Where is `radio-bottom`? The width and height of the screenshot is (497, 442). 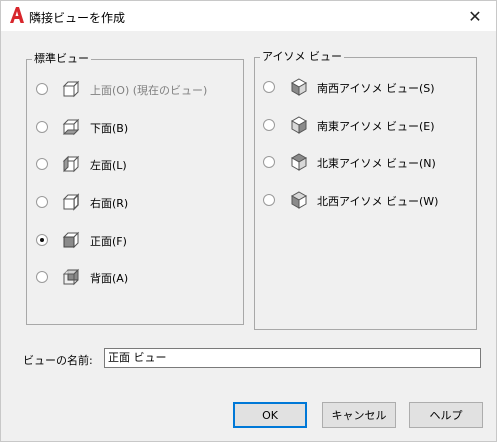
radio-bottom is located at coordinates (42, 127).